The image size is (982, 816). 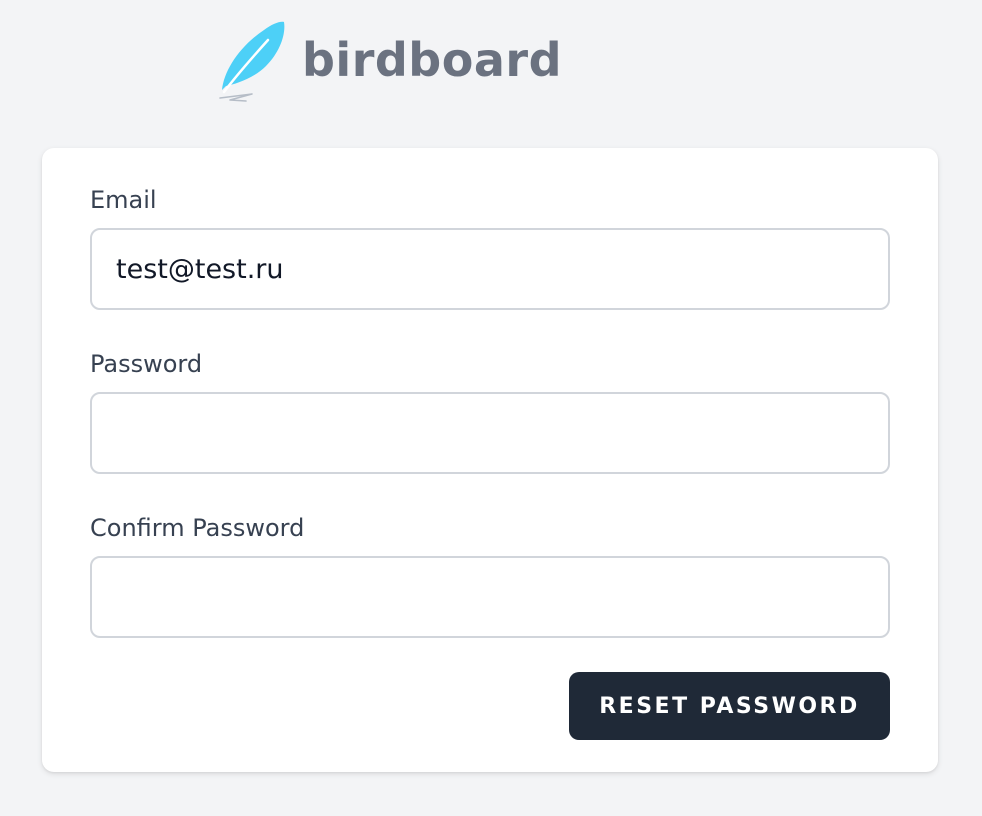 I want to click on confirm-password-field, so click(x=490, y=597).